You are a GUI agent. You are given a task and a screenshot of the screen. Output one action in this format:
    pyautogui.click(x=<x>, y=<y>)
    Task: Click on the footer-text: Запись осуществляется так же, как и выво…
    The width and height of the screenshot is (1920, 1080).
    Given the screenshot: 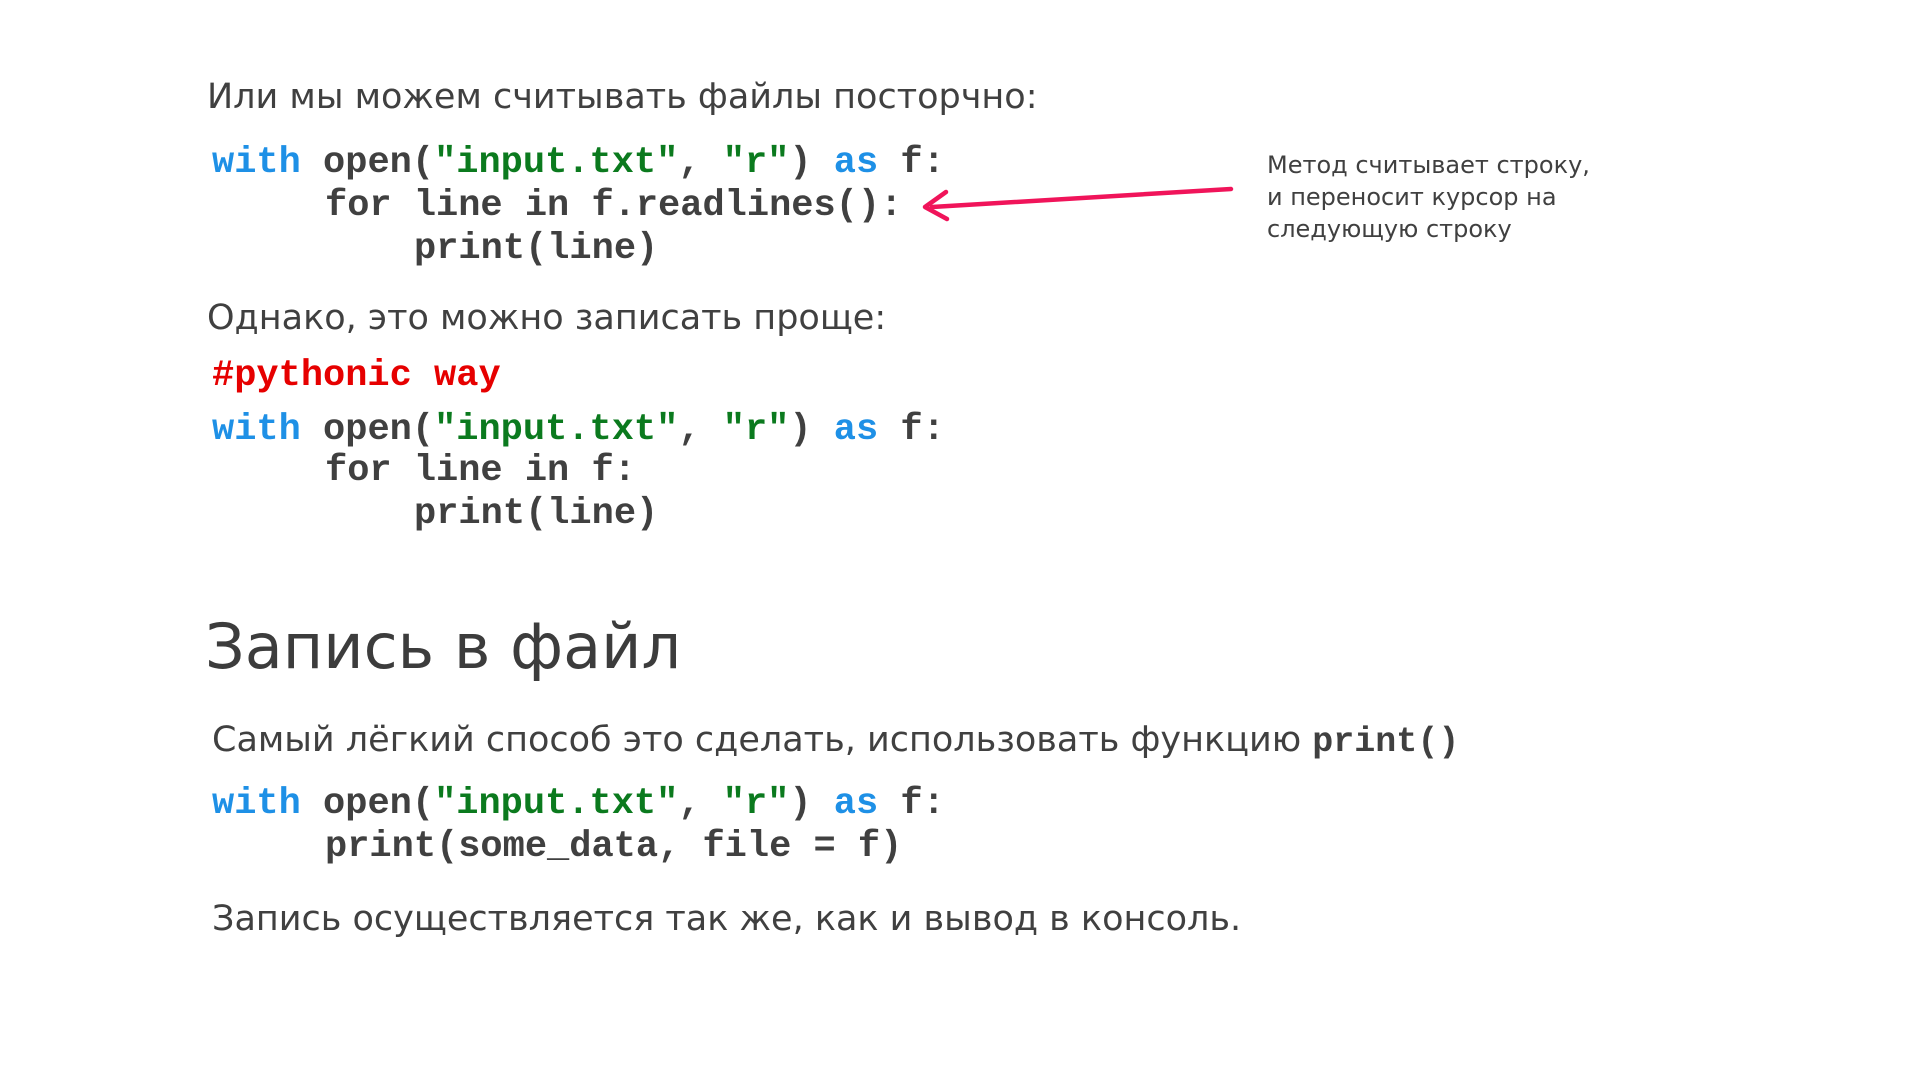 What is the action you would take?
    pyautogui.click(x=727, y=919)
    